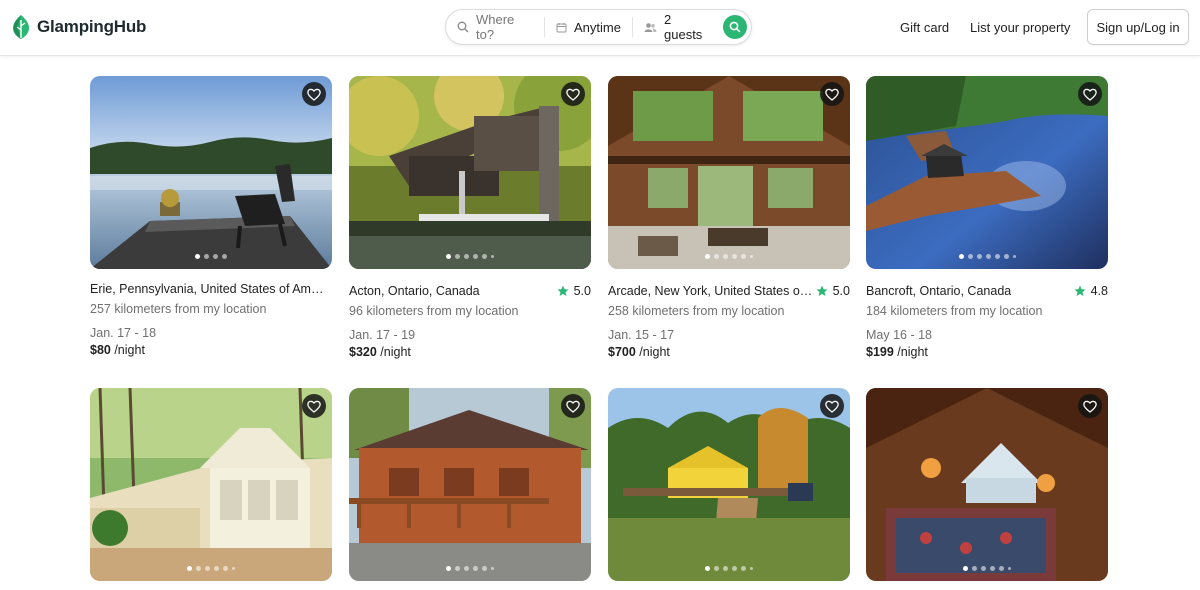  Describe the element at coordinates (414, 291) in the screenshot. I see `listing-title: Acton, Ontario, Canada` at that location.